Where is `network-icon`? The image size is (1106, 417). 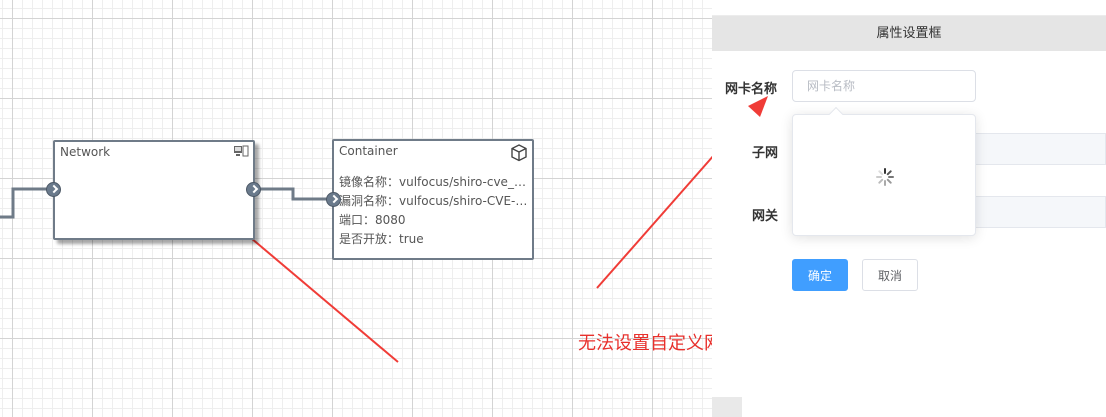
network-icon is located at coordinates (241, 152).